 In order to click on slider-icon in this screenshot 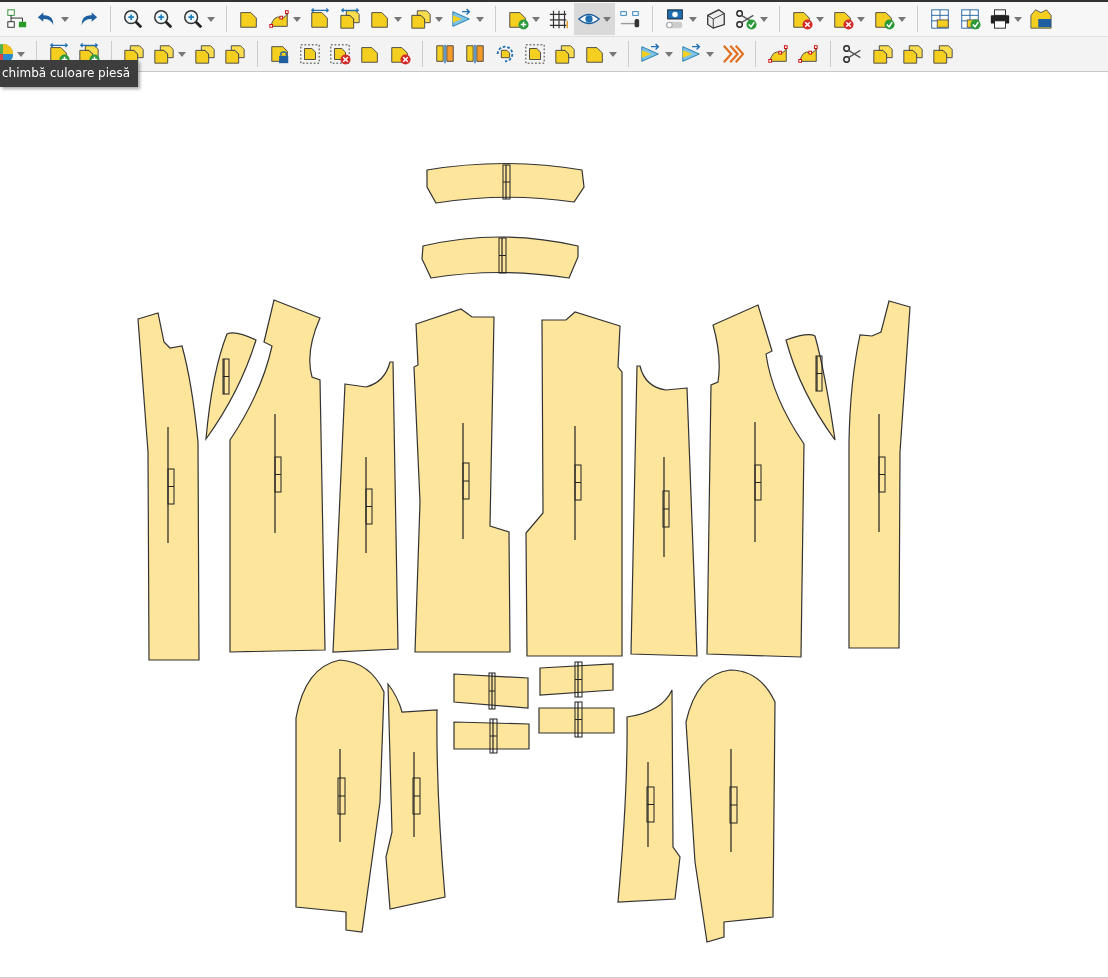, I will do `click(630, 19)`.